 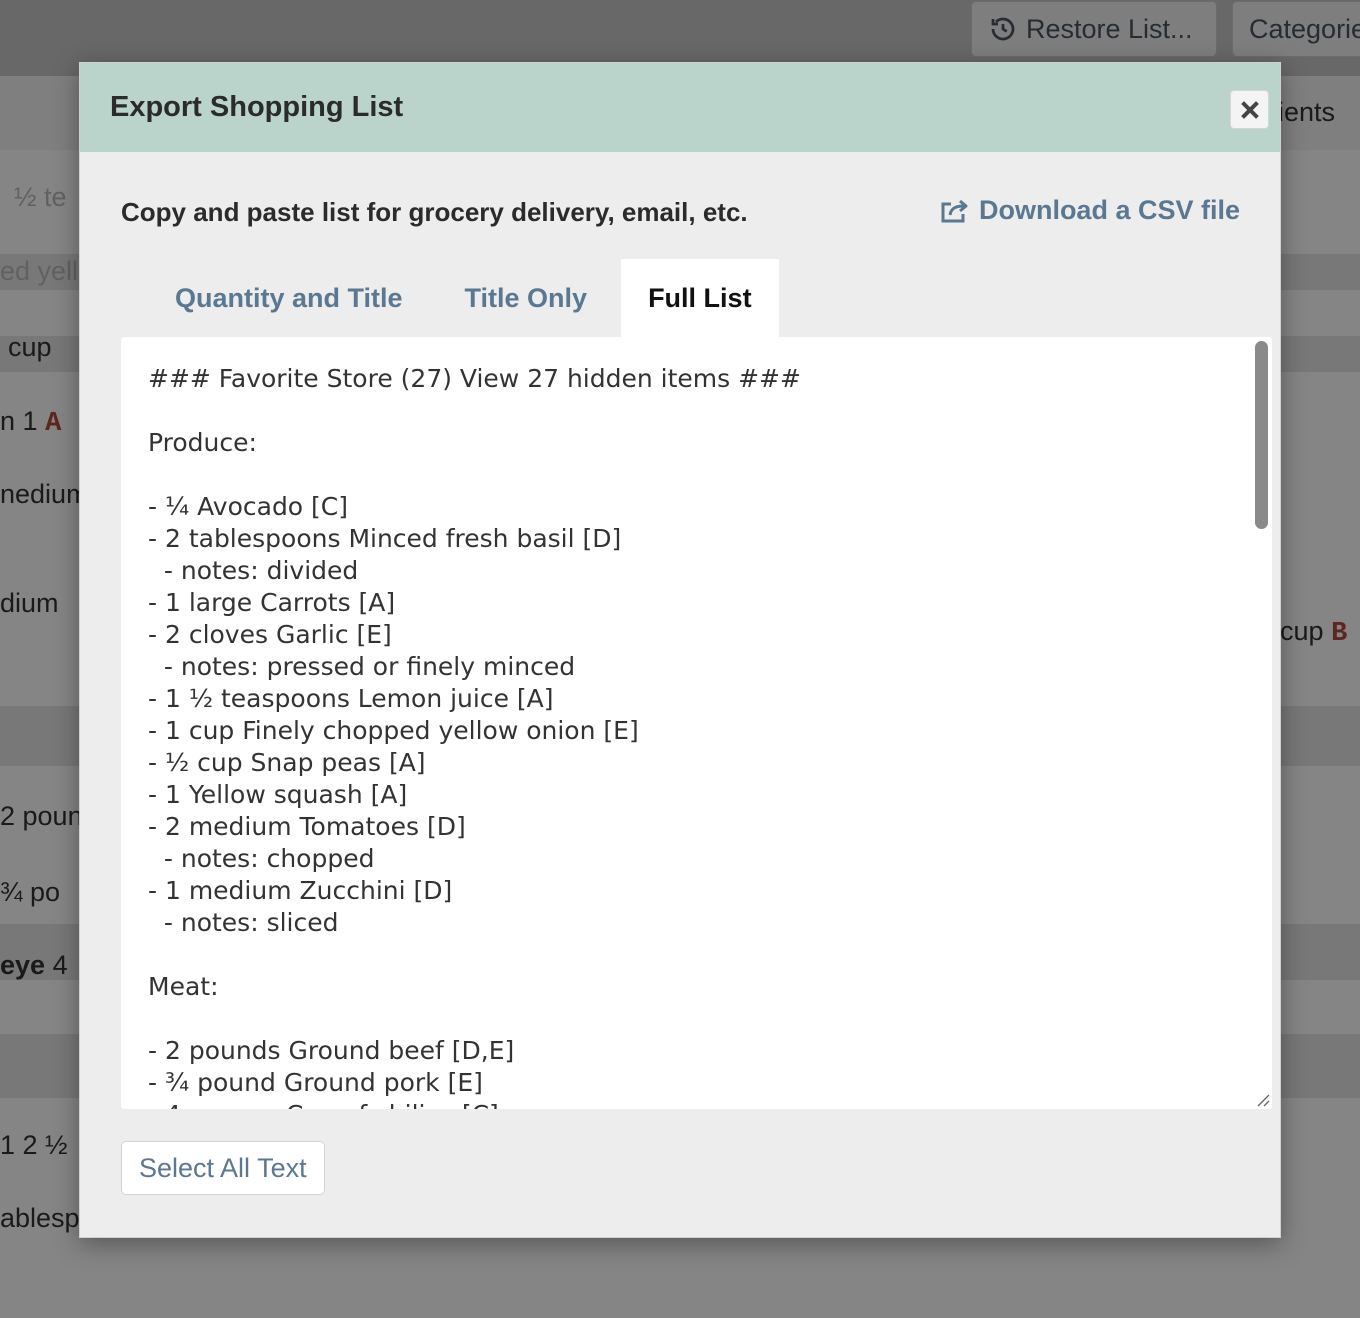 I want to click on tab-quantity-and-title: Quantity and Title, so click(x=277, y=298).